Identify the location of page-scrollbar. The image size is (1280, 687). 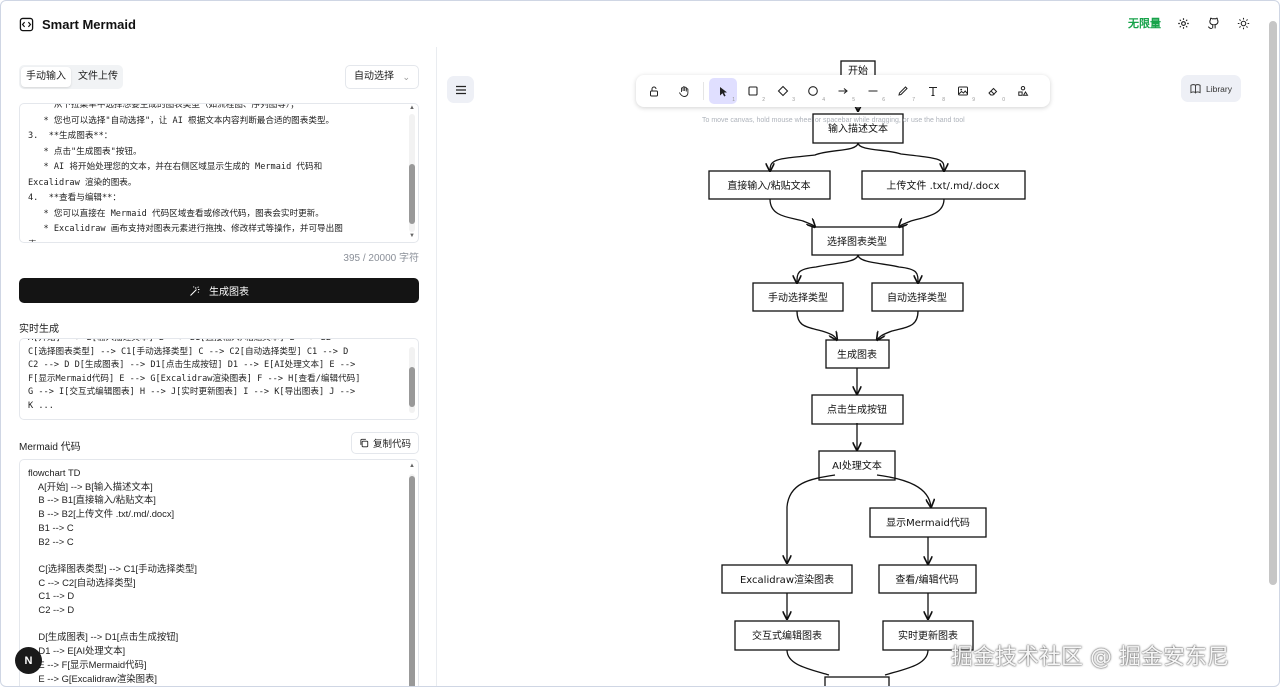
(1273, 303).